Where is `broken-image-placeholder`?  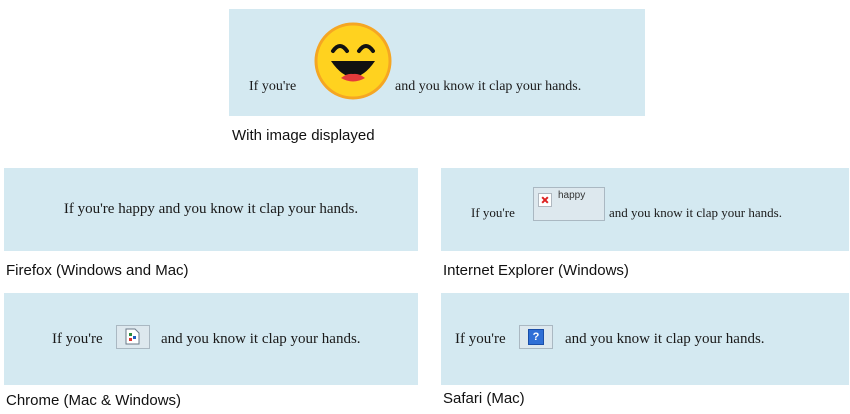 broken-image-placeholder is located at coordinates (133, 337).